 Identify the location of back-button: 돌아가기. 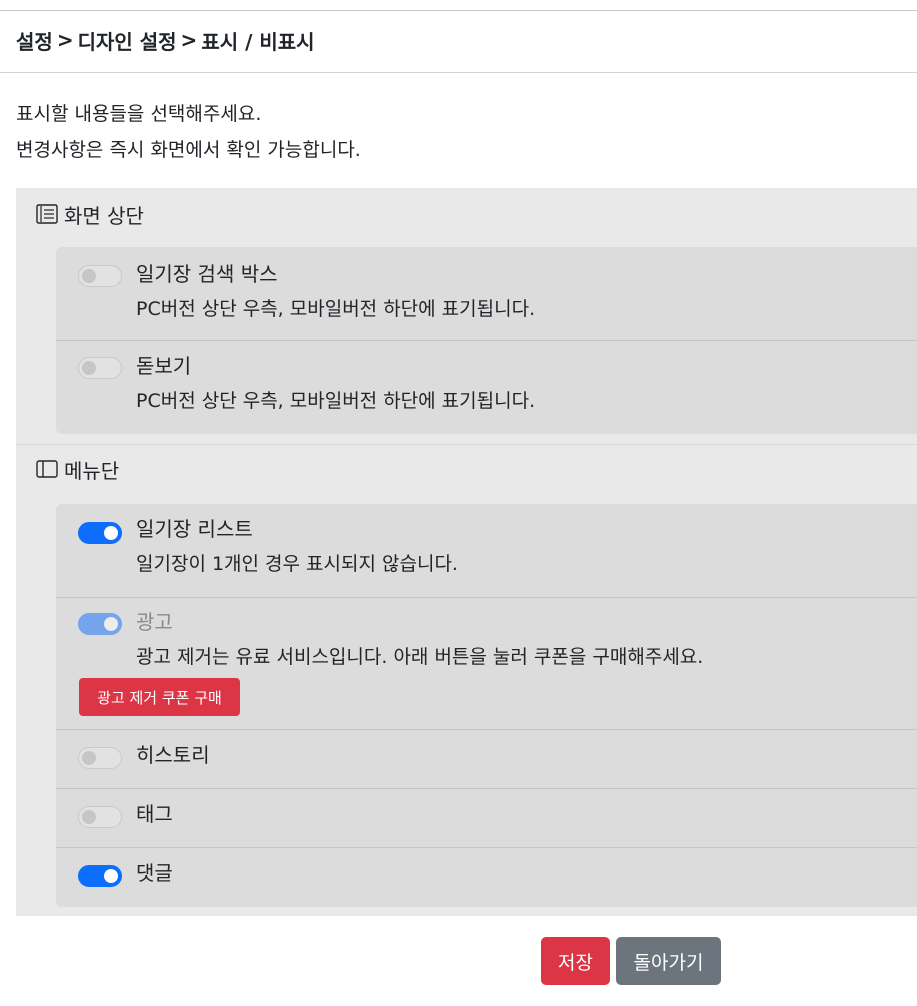
(668, 961).